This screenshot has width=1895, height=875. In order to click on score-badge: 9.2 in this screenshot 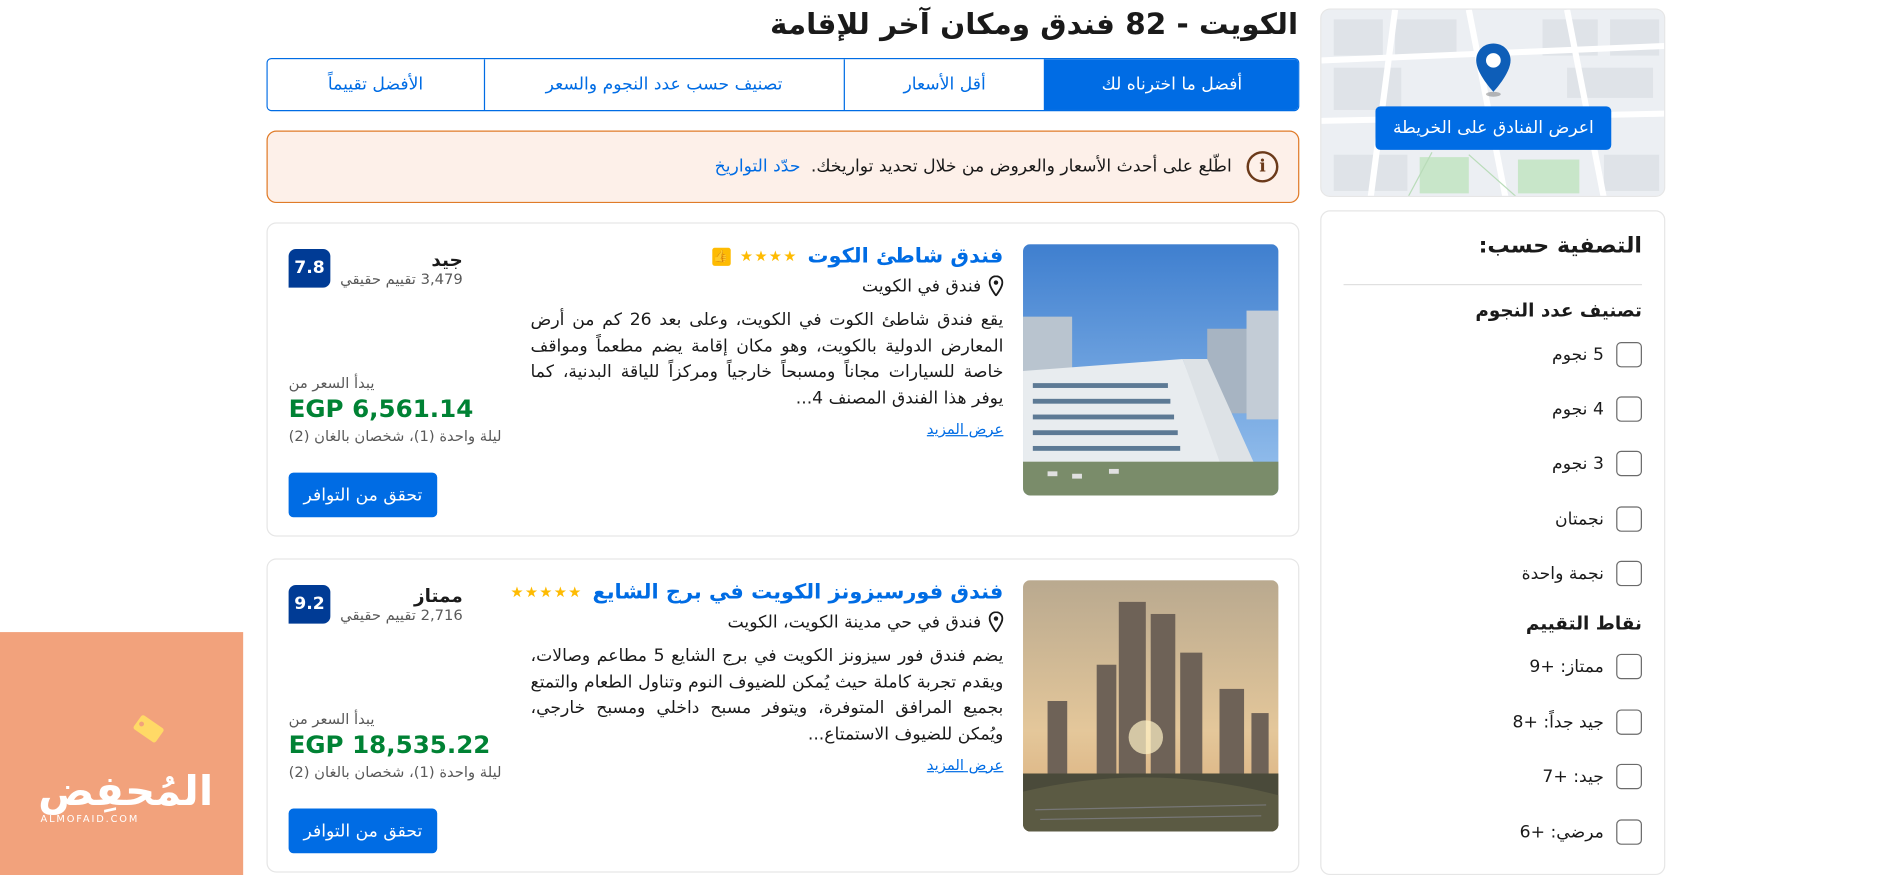, I will do `click(309, 604)`.